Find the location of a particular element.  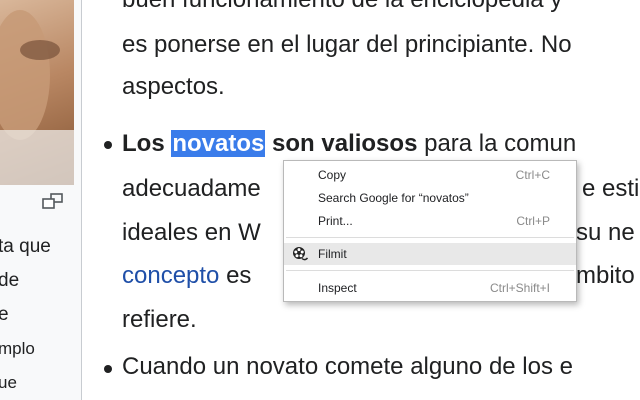

article-line: refiere. is located at coordinates (159, 319).